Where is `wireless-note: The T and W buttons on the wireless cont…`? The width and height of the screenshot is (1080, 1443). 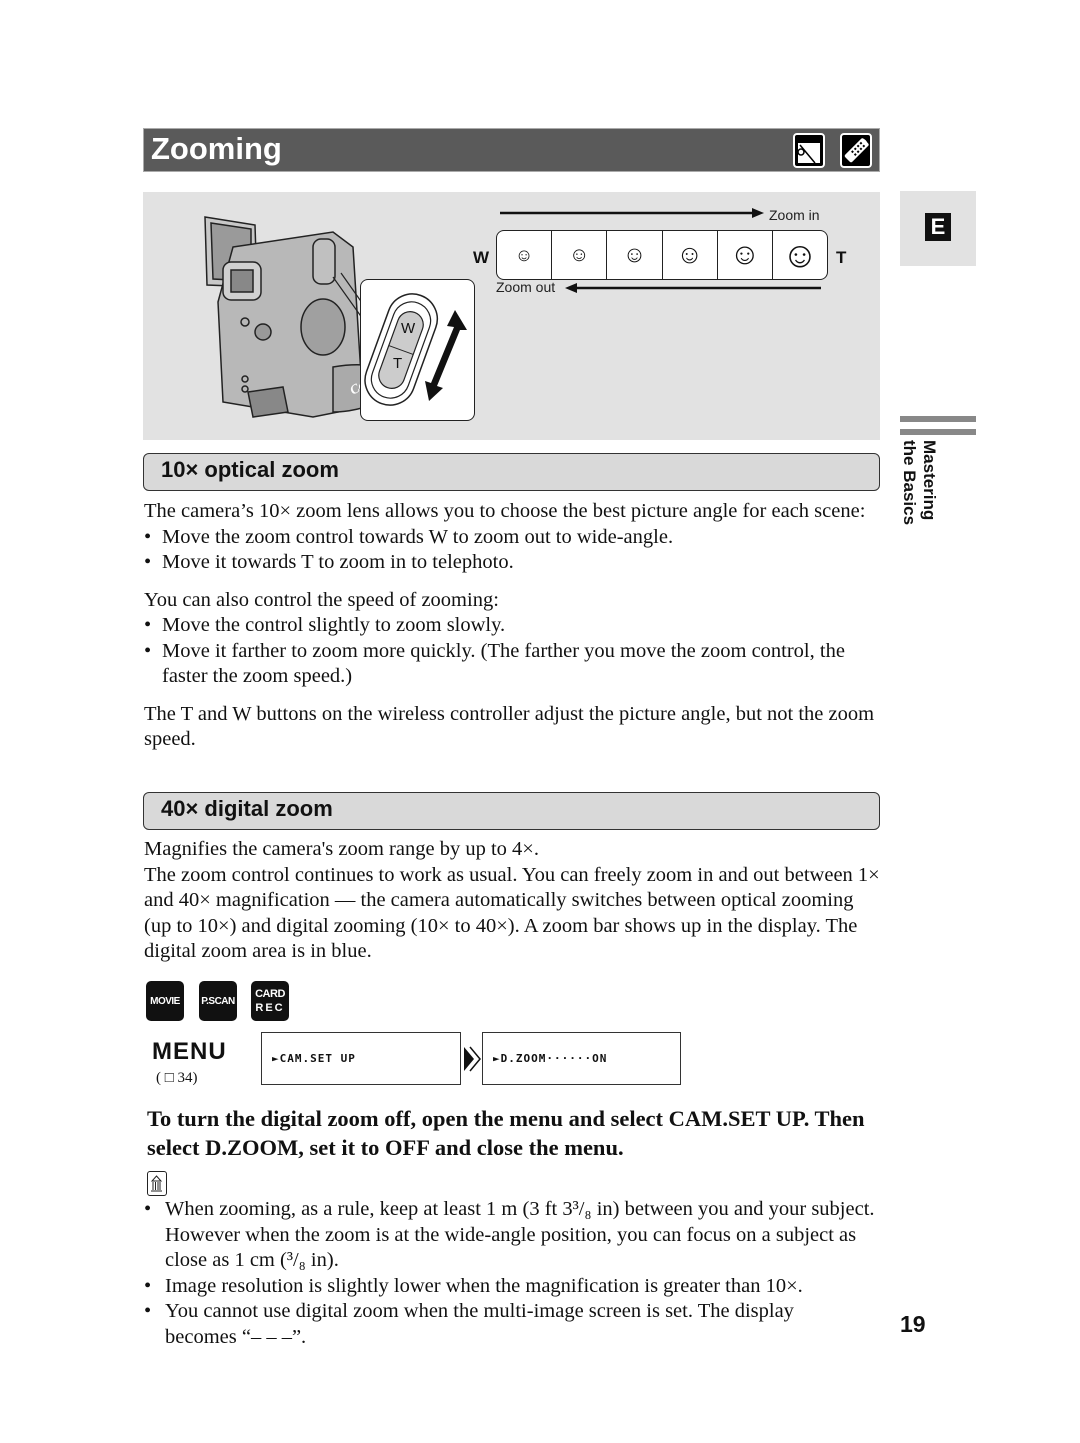 wireless-note: The T and W buttons on the wireless cont… is located at coordinates (509, 726).